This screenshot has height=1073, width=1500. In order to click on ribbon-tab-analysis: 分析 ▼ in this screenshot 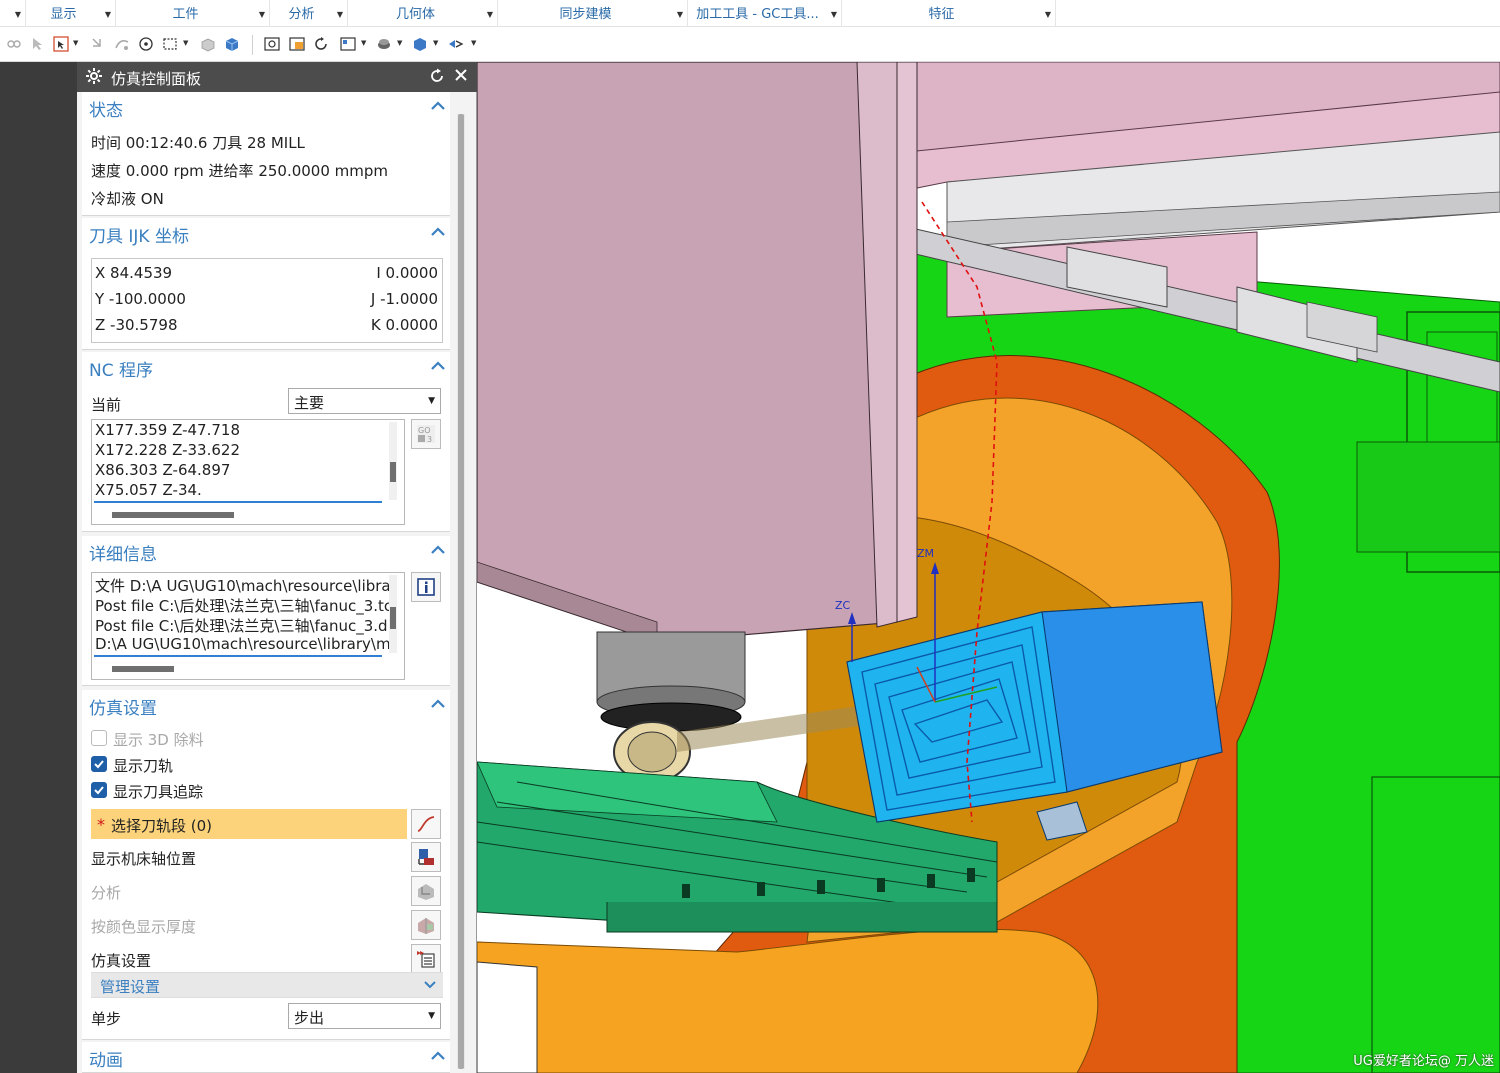, I will do `click(309, 13)`.